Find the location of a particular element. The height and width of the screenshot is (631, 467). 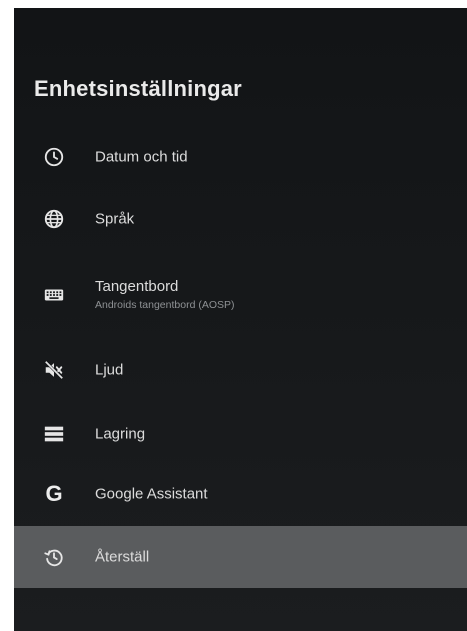

menu-item-datum-och-tid: Datum och tid is located at coordinates (240, 157).